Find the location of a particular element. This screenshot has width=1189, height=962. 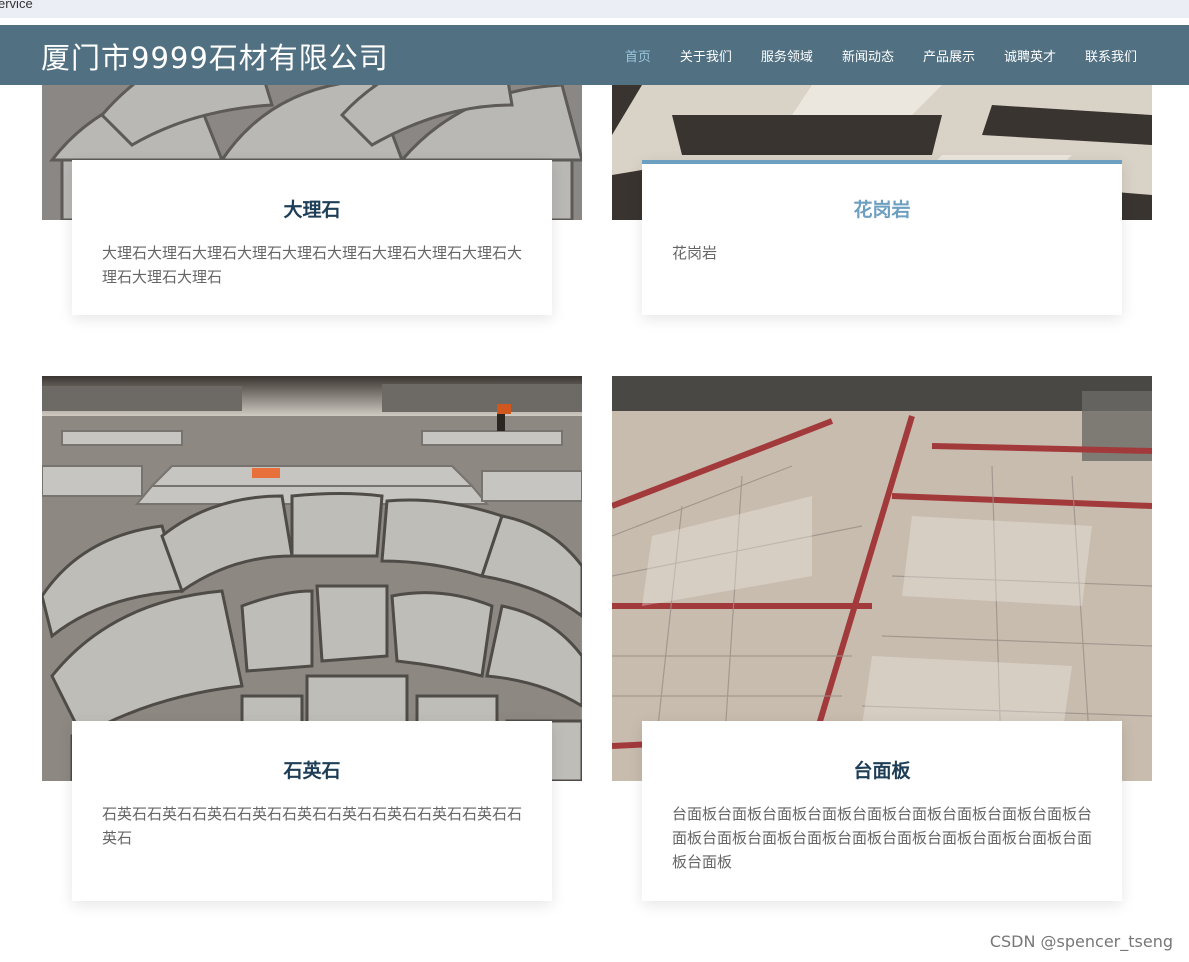

nav-item-products: 产品展示 is located at coordinates (949, 55).